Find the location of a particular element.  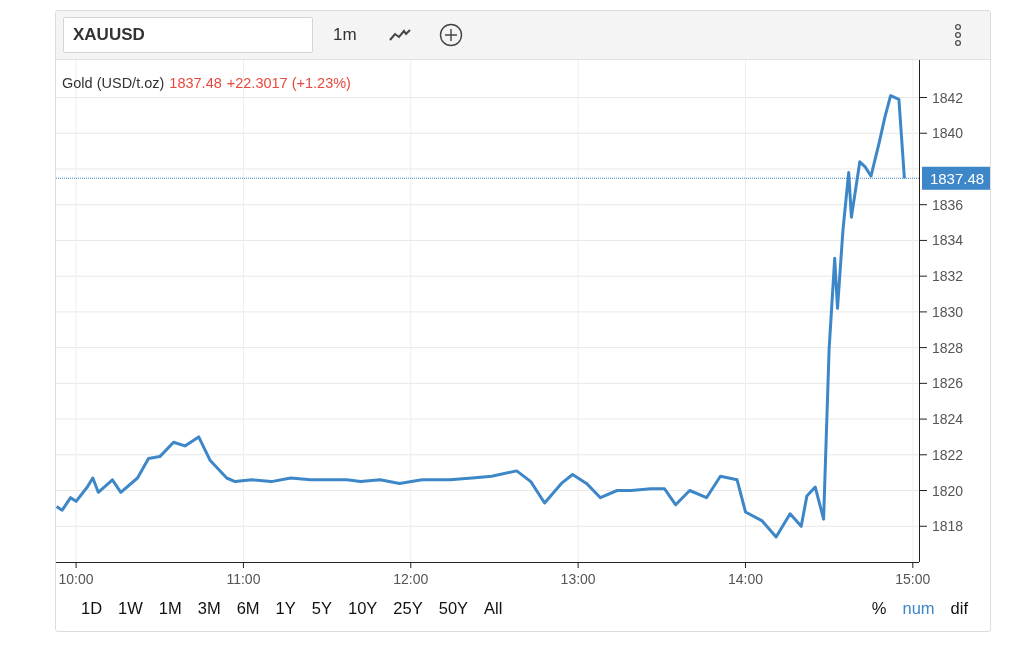

y-tick-label: 1824 is located at coordinates (948, 419).